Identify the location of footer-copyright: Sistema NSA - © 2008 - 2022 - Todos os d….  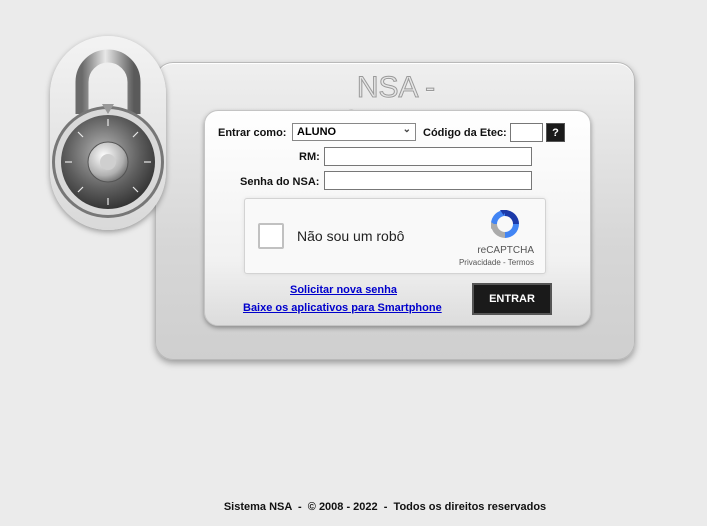
(385, 507).